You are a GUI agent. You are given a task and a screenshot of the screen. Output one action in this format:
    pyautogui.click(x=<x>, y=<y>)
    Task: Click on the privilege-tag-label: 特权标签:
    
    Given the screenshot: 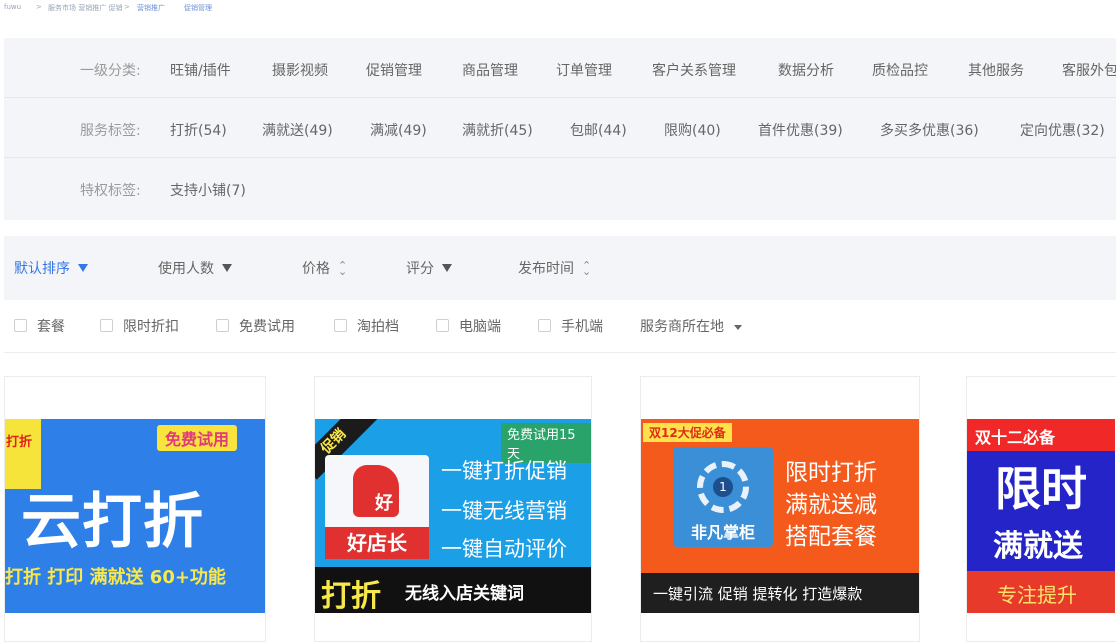 What is the action you would take?
    pyautogui.click(x=110, y=191)
    